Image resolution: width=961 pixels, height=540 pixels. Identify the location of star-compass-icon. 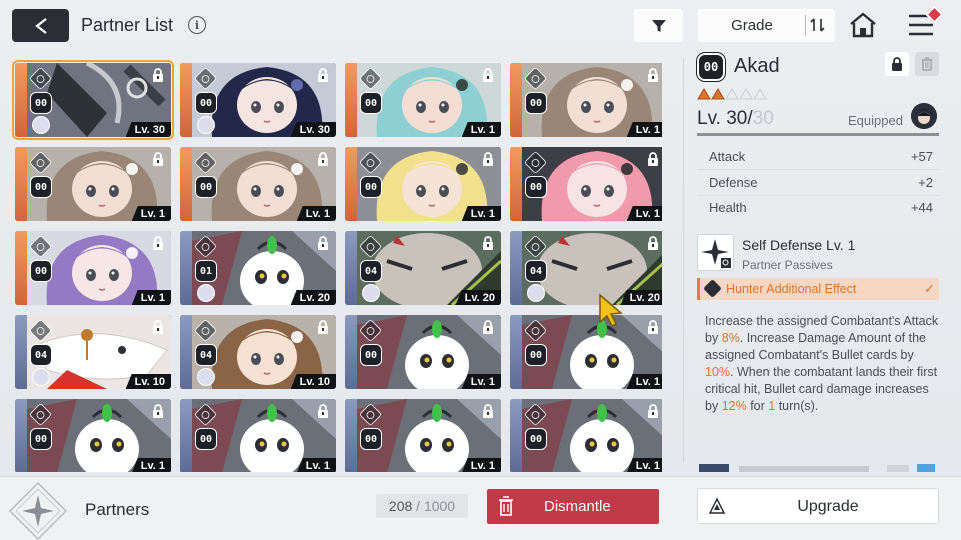
(716, 253).